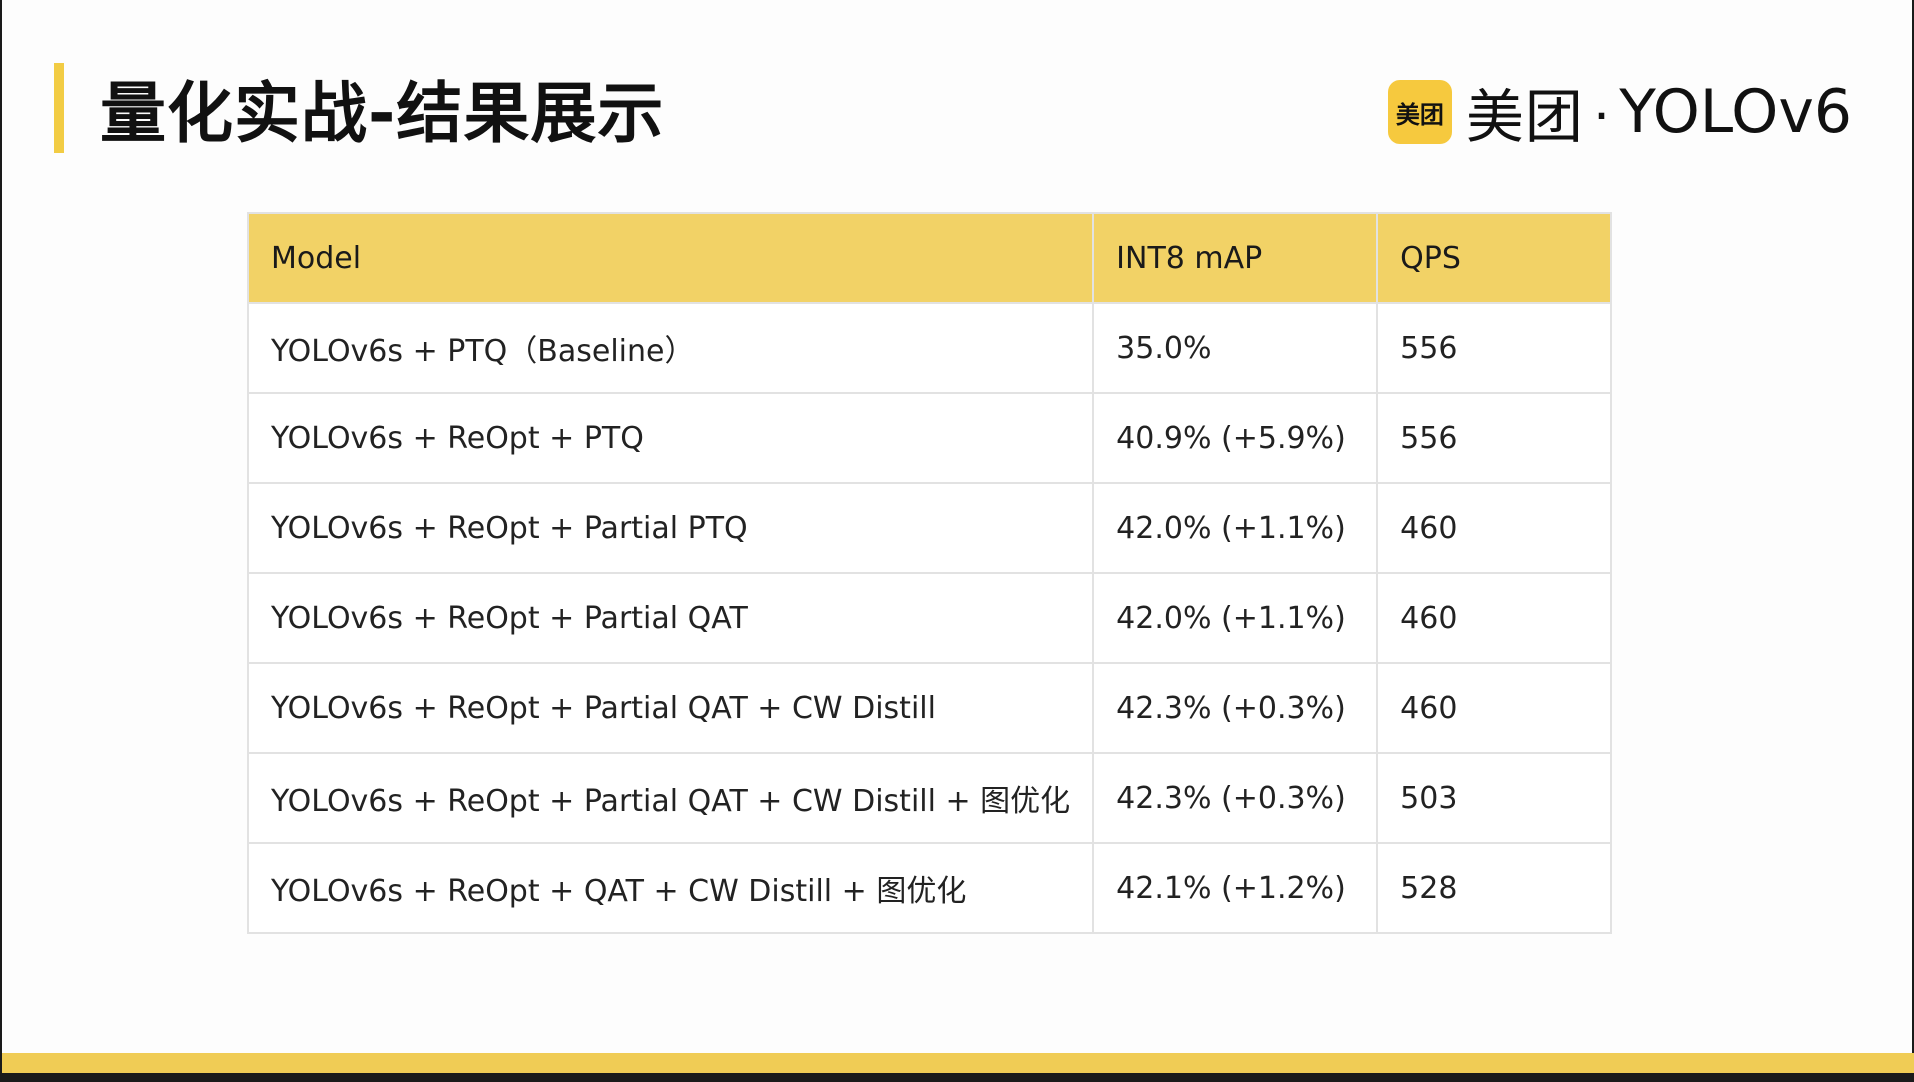 This screenshot has height=1082, width=1914. Describe the element at coordinates (59, 108) in the screenshot. I see `title-accent-bar` at that location.